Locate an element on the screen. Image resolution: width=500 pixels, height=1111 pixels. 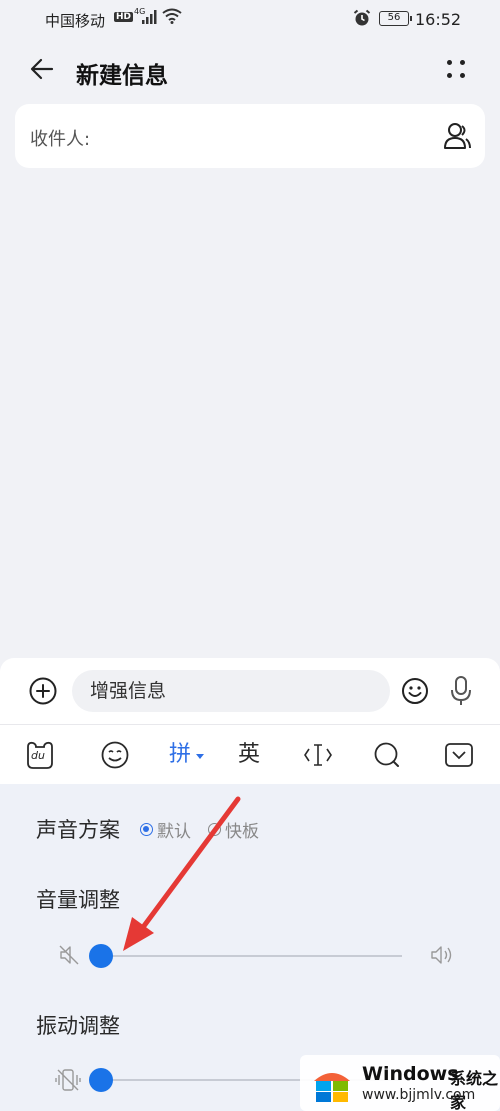
cursor-move-icon is located at coordinates (318, 755).